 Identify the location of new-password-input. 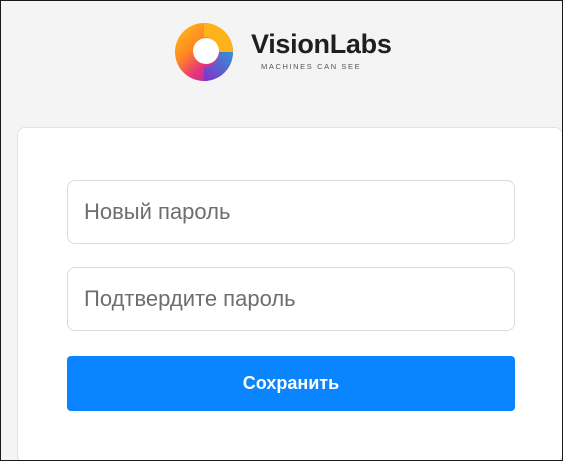
(291, 212).